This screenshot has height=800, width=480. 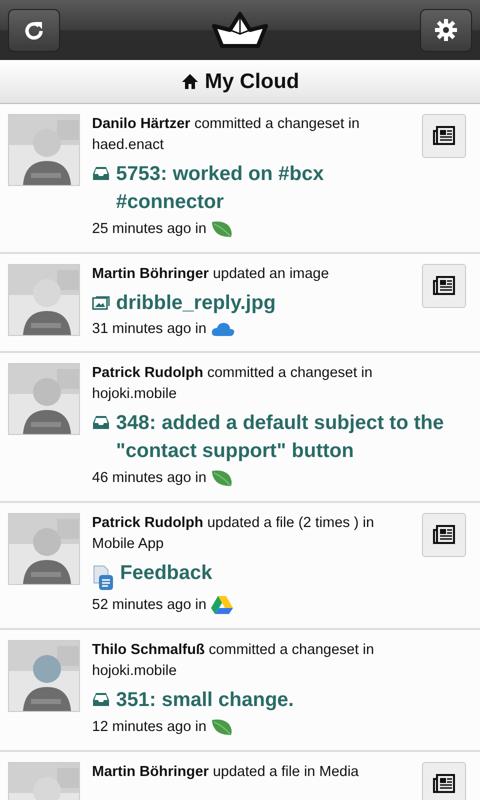 I want to click on refresh-icon, so click(x=34, y=30).